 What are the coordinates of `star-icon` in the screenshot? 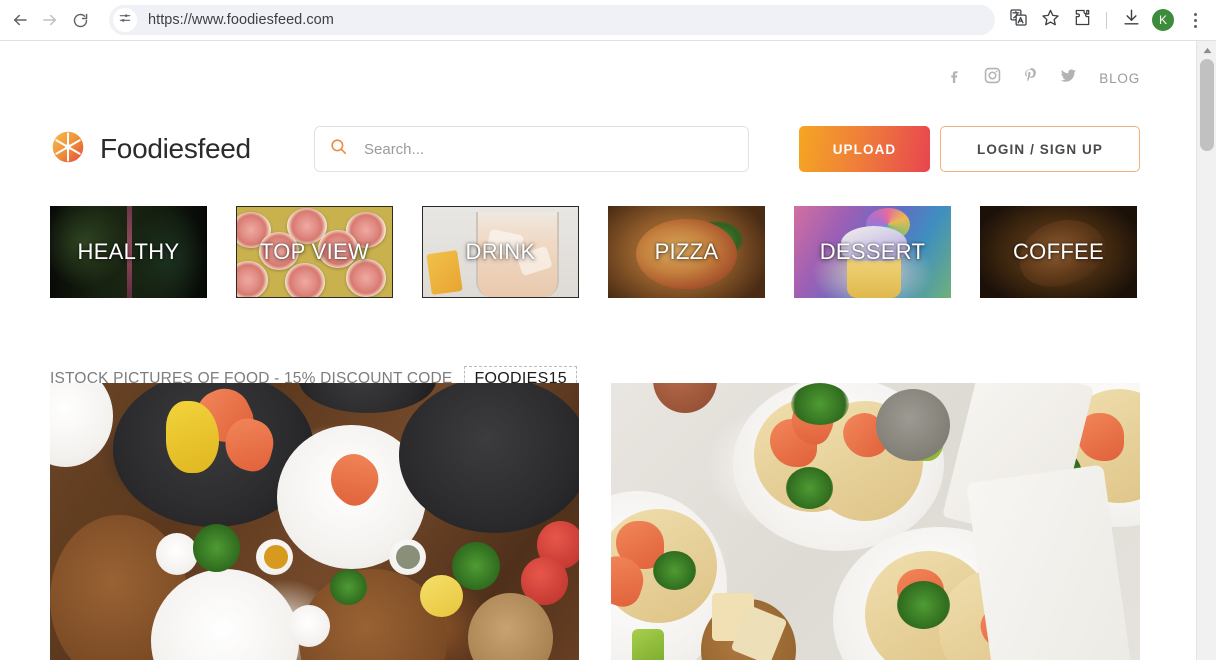 It's located at (1050, 20).